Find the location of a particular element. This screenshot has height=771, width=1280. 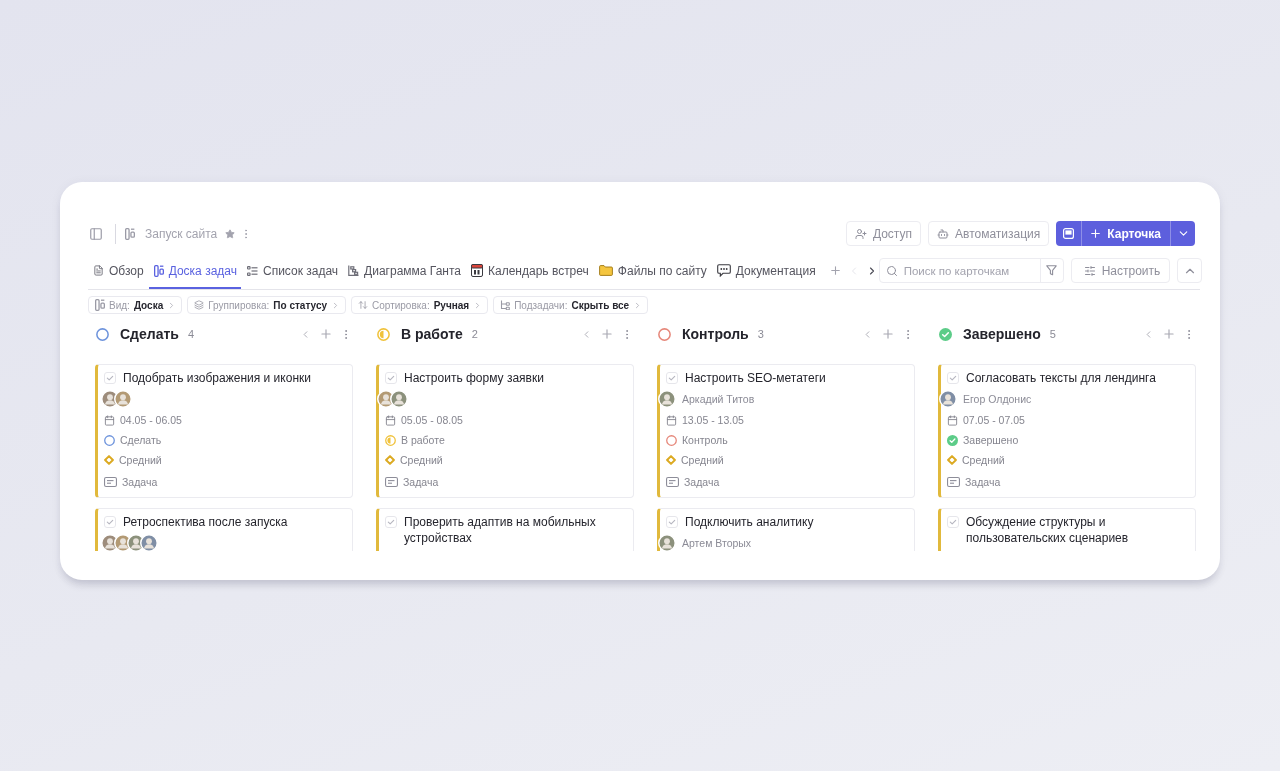

document-icon is located at coordinates (98, 270).